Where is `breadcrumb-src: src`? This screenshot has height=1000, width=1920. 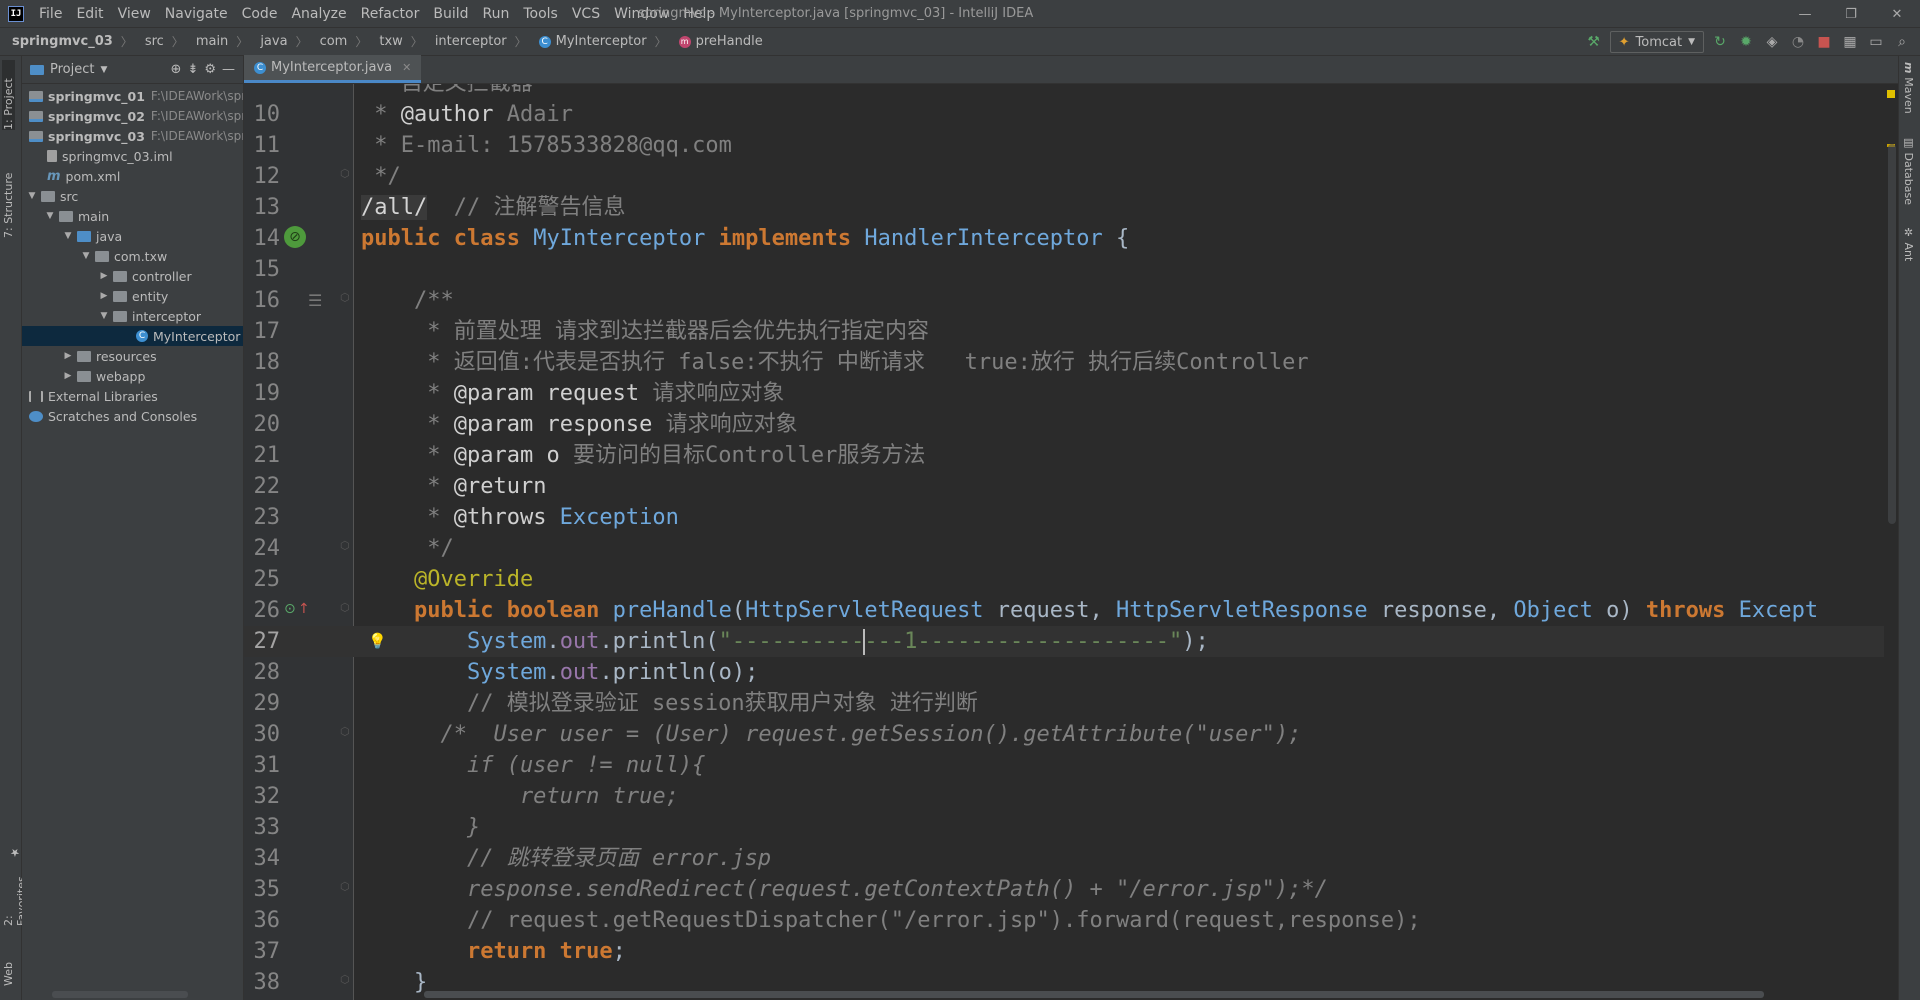 breadcrumb-src: src is located at coordinates (148, 41).